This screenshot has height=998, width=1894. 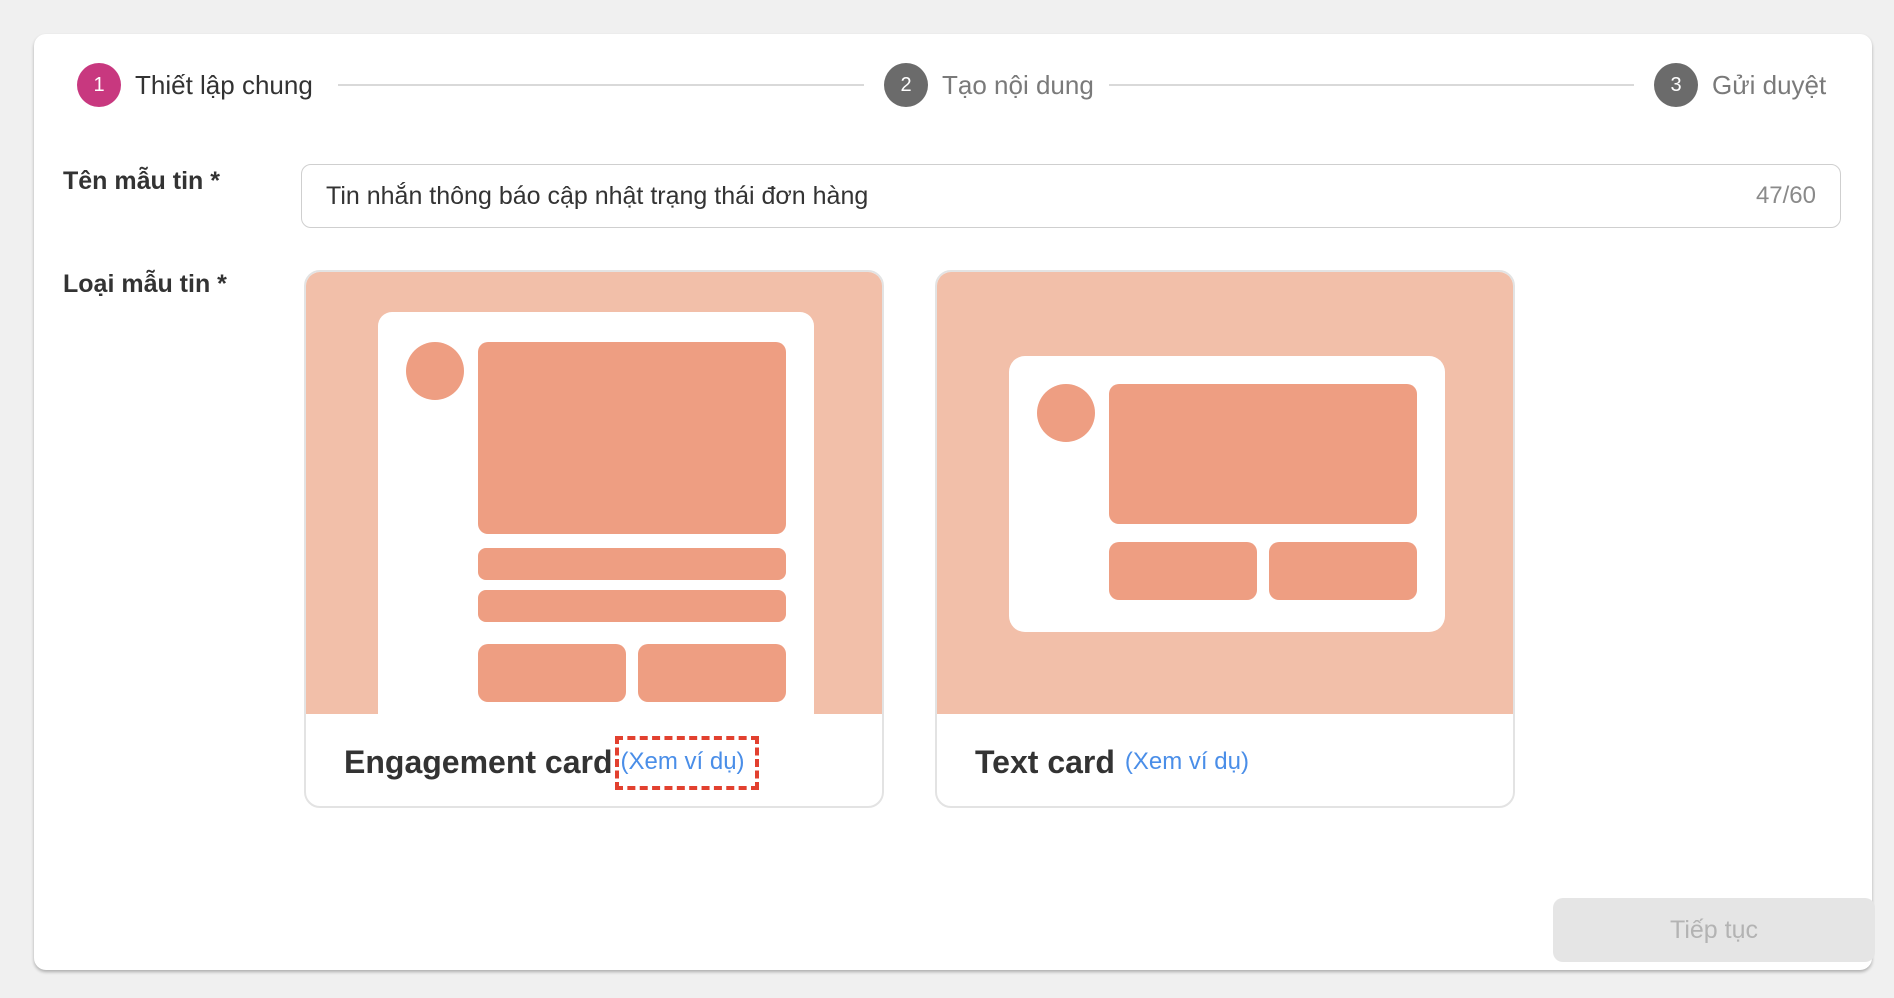 I want to click on card-title: Text card, so click(x=1045, y=761).